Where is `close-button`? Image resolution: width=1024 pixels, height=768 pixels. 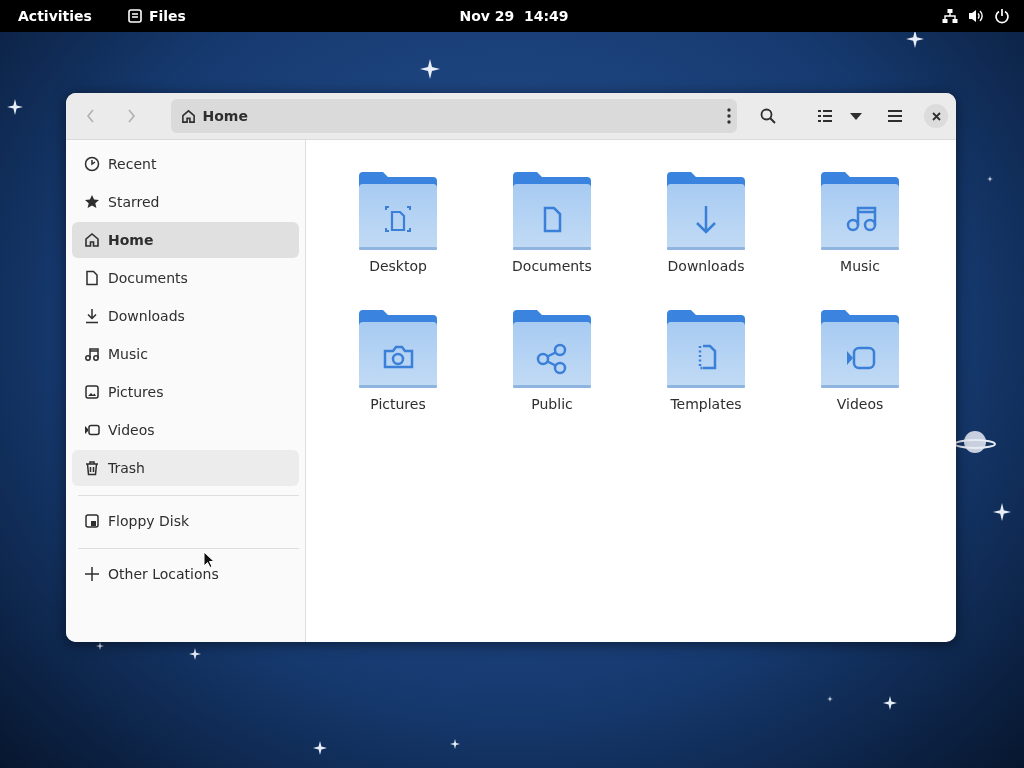 close-button is located at coordinates (936, 116).